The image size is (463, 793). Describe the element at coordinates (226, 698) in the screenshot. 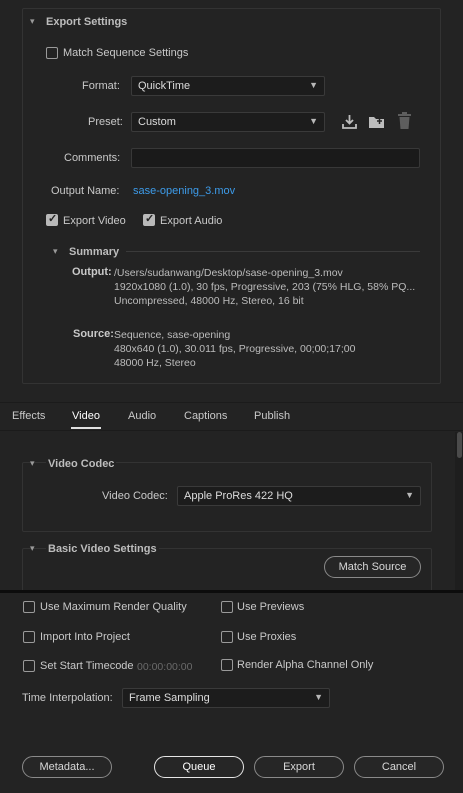

I see `time-interpolation-select: Frame Sampling ▼` at that location.